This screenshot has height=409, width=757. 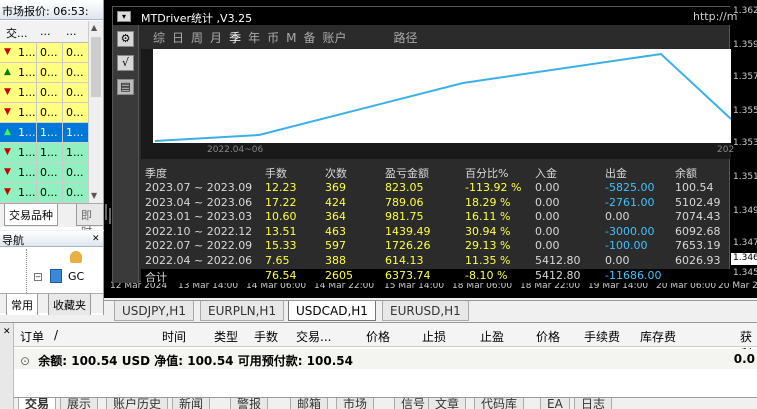 I want to click on terminal-column-header: 类型, so click(x=226, y=336).